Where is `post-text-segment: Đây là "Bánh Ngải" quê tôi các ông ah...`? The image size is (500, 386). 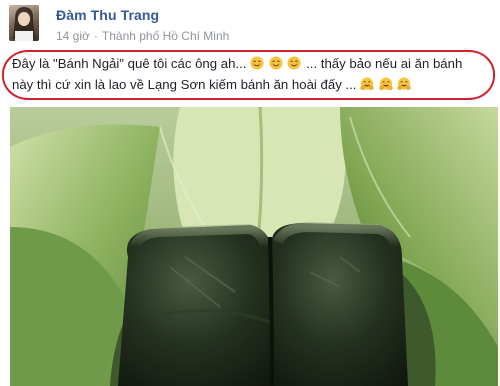
post-text-segment: Đây là "Bánh Ngải" quê tôi các ông ah... is located at coordinates (129, 63).